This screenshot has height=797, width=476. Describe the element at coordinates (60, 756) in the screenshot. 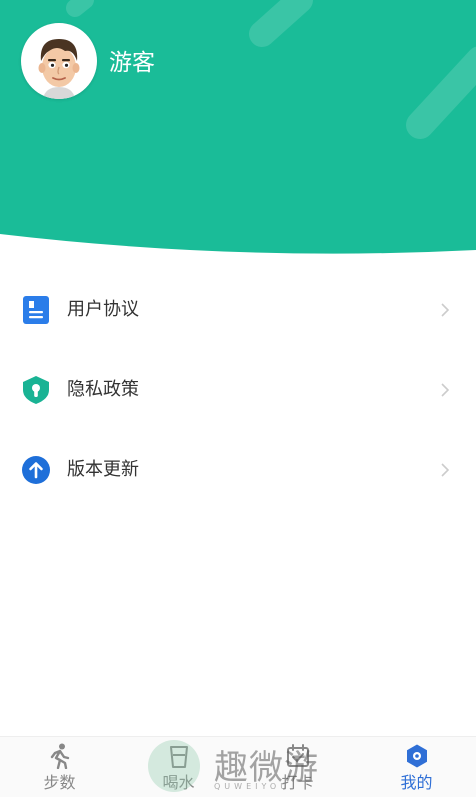

I see `walking-person-icon` at that location.